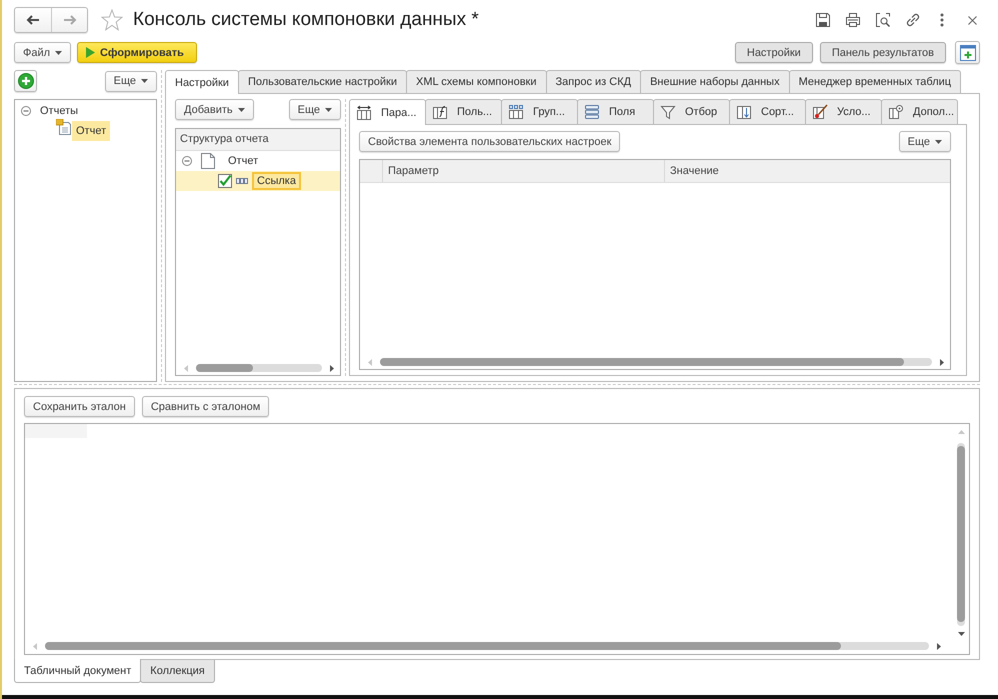  Describe the element at coordinates (69, 20) in the screenshot. I see `arrow-right-icon` at that location.